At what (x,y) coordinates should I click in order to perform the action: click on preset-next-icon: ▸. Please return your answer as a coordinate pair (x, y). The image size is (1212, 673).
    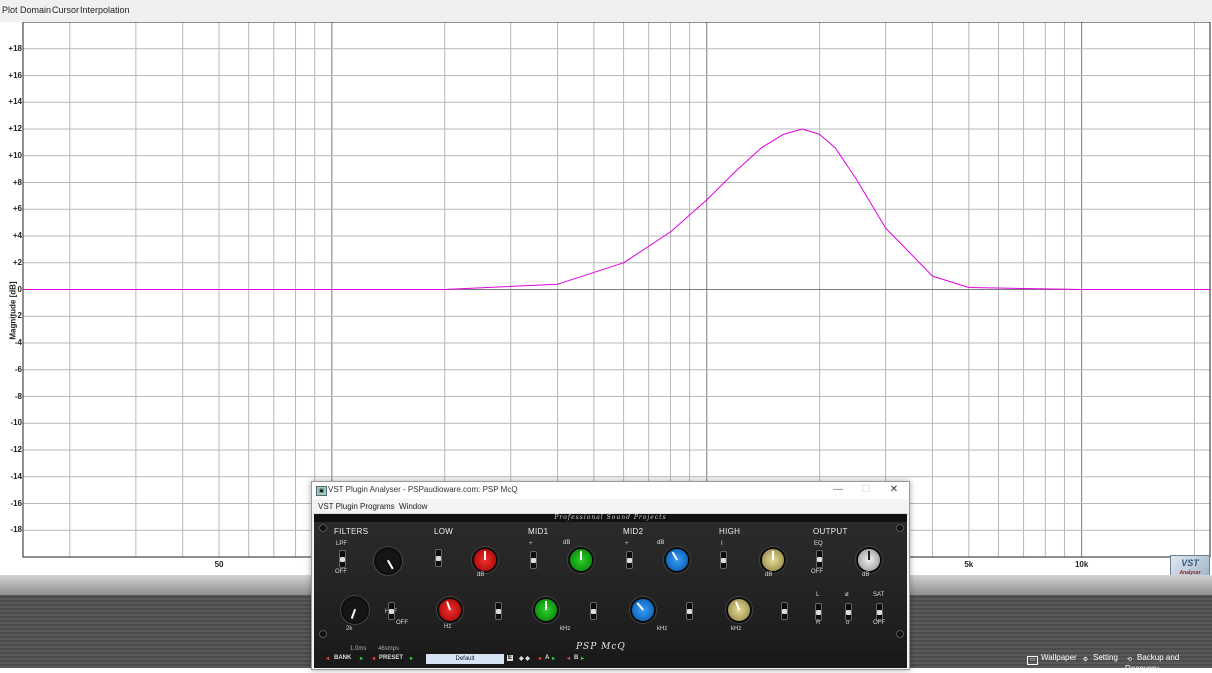
    Looking at the image, I should click on (411, 658).